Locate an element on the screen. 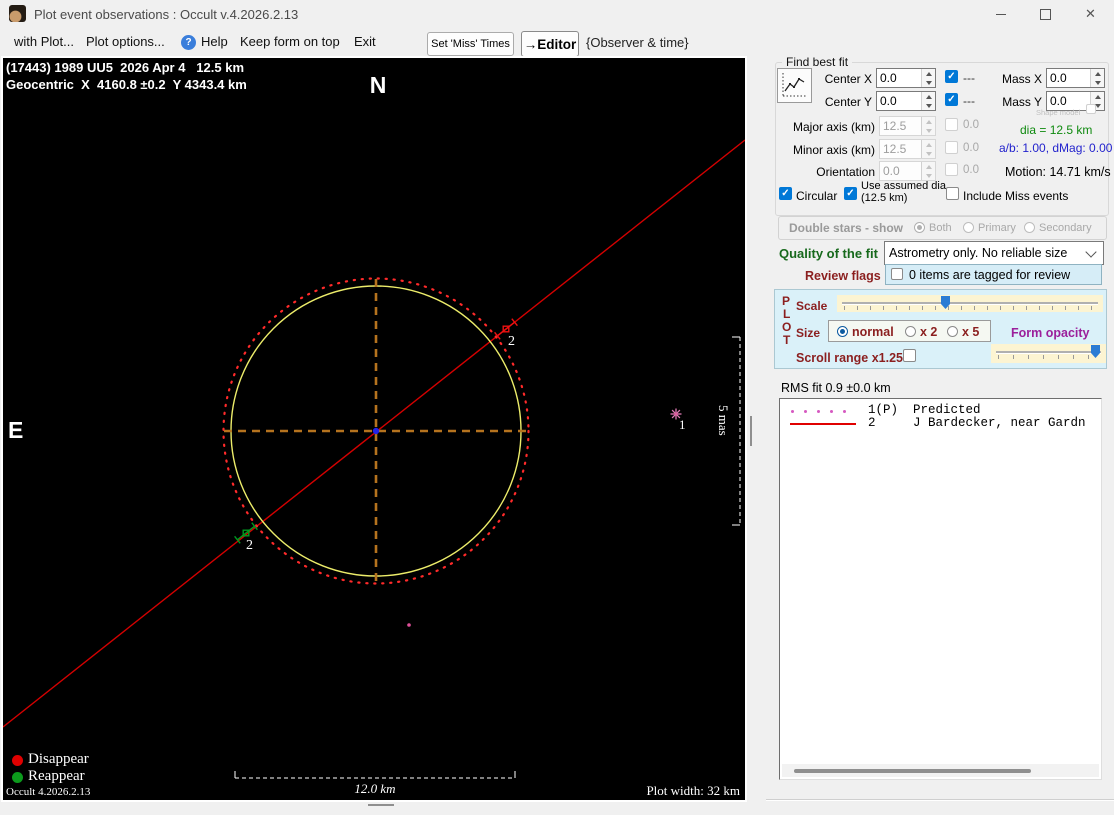 The width and height of the screenshot is (1114, 815). center-x-flag: --- is located at coordinates (969, 78).